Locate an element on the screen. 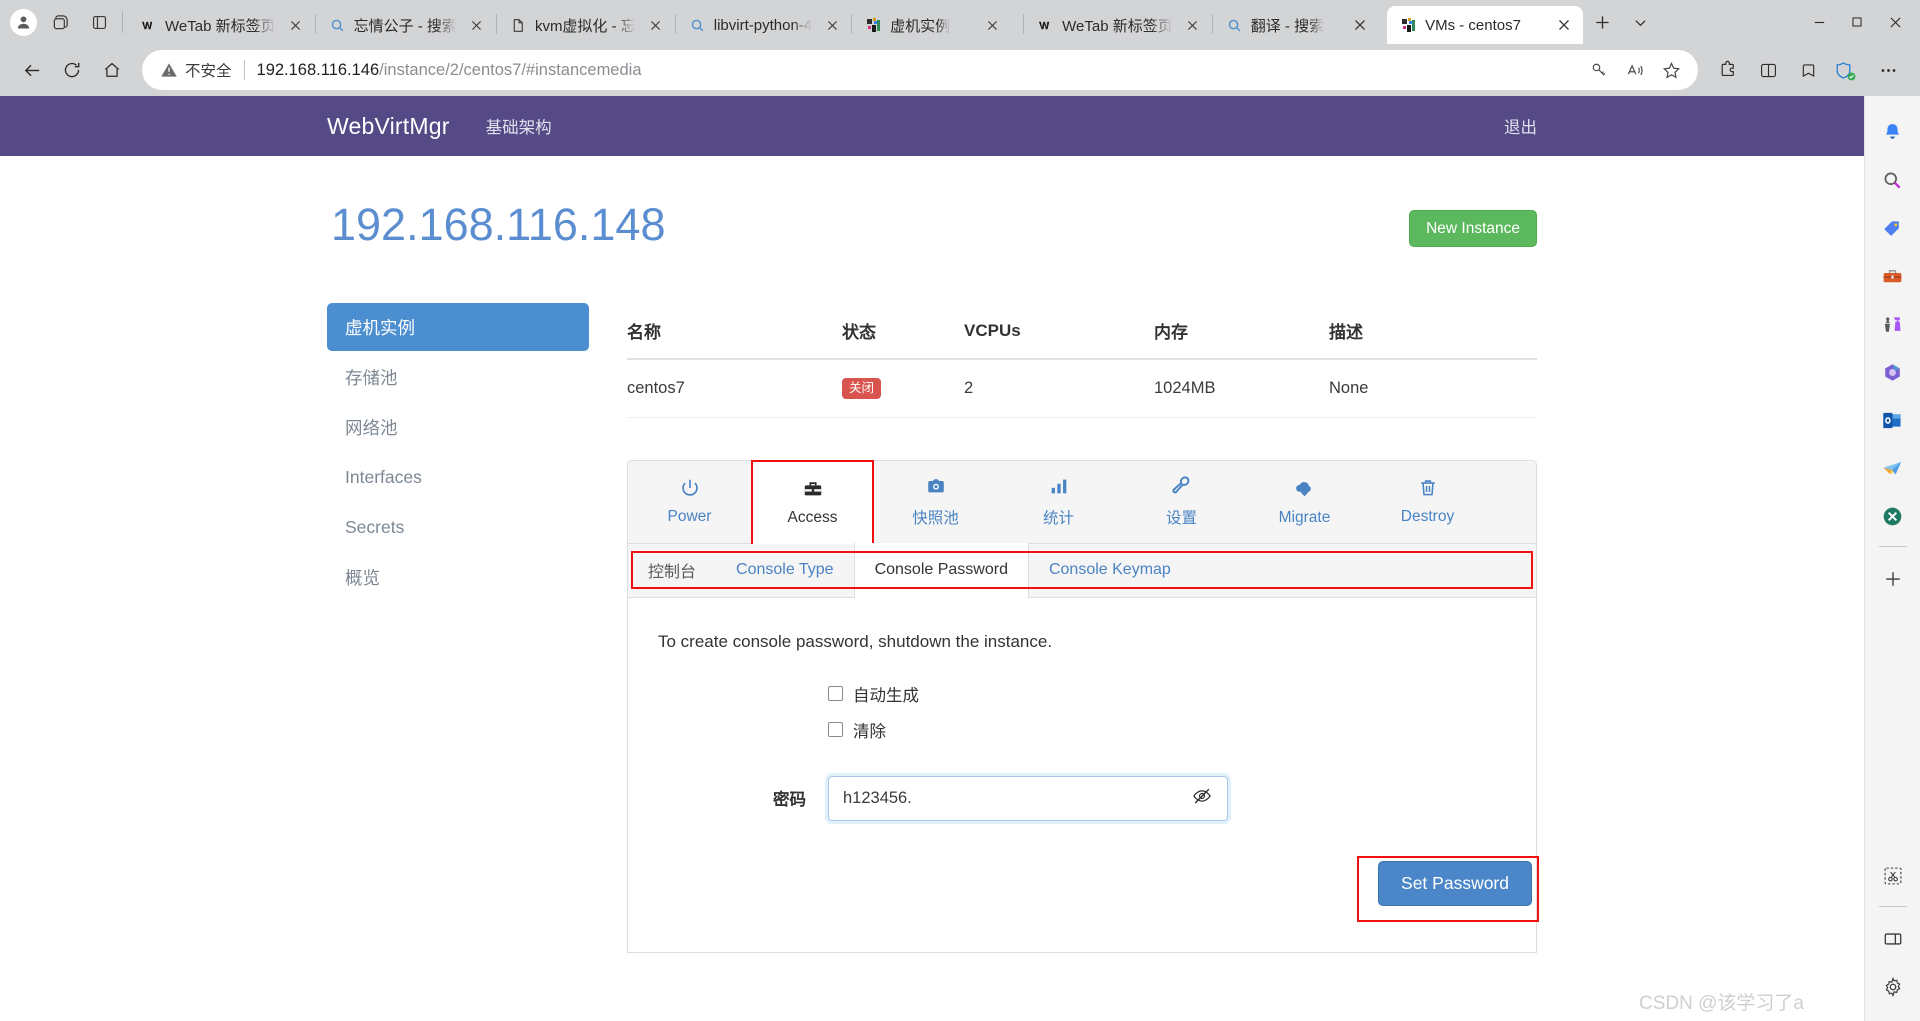 This screenshot has height=1021, width=1920. tab-access: Access is located at coordinates (812, 502).